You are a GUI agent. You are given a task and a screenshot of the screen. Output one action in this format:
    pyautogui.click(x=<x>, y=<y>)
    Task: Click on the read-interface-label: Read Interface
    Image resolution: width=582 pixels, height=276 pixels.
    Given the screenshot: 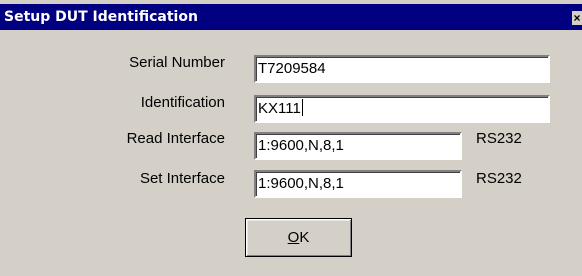 What is the action you would take?
    pyautogui.click(x=175, y=138)
    